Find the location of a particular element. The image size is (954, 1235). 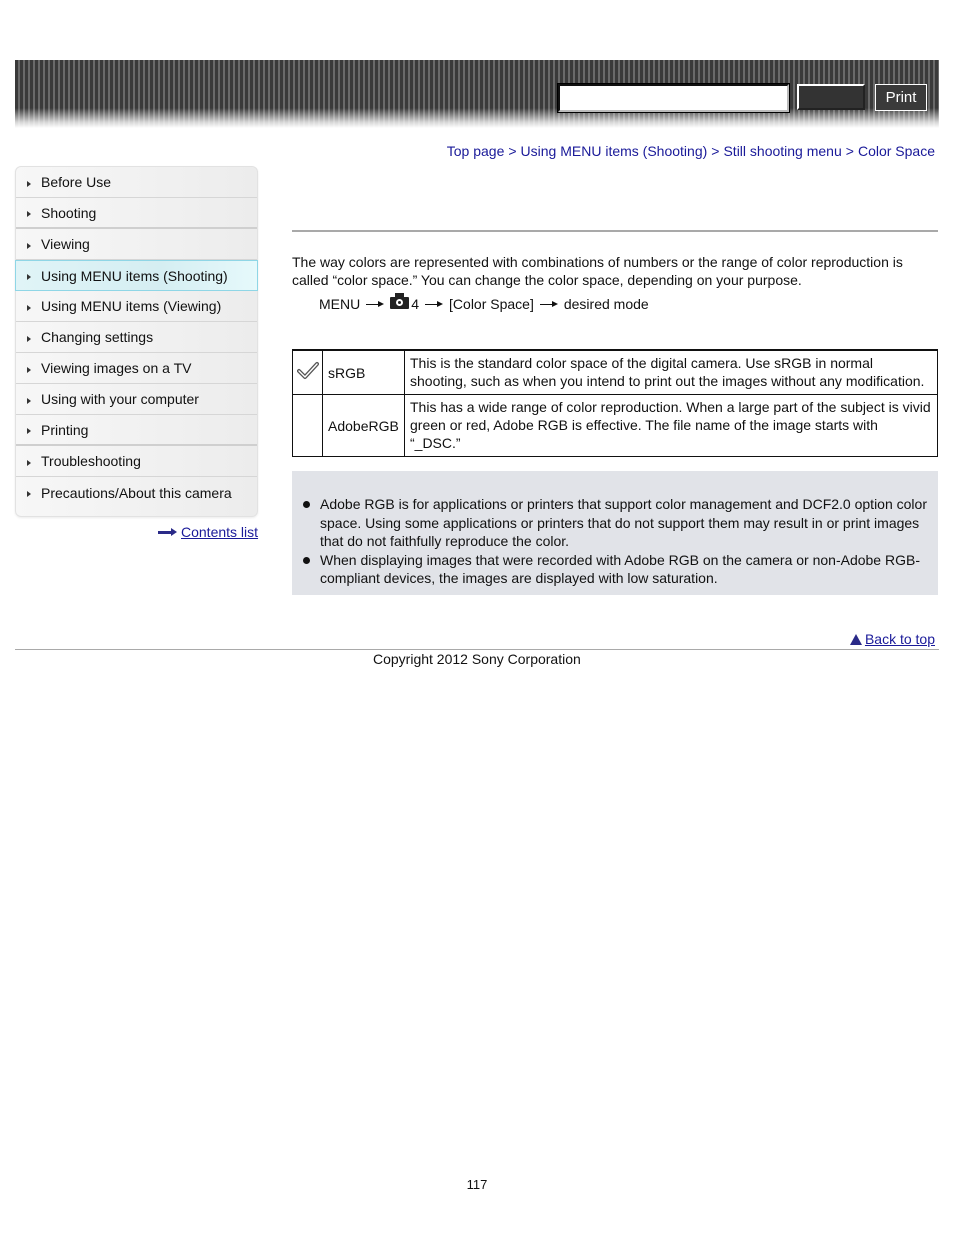

menu-path: MENU 4 [Color Space] desired mode is located at coordinates (484, 302).